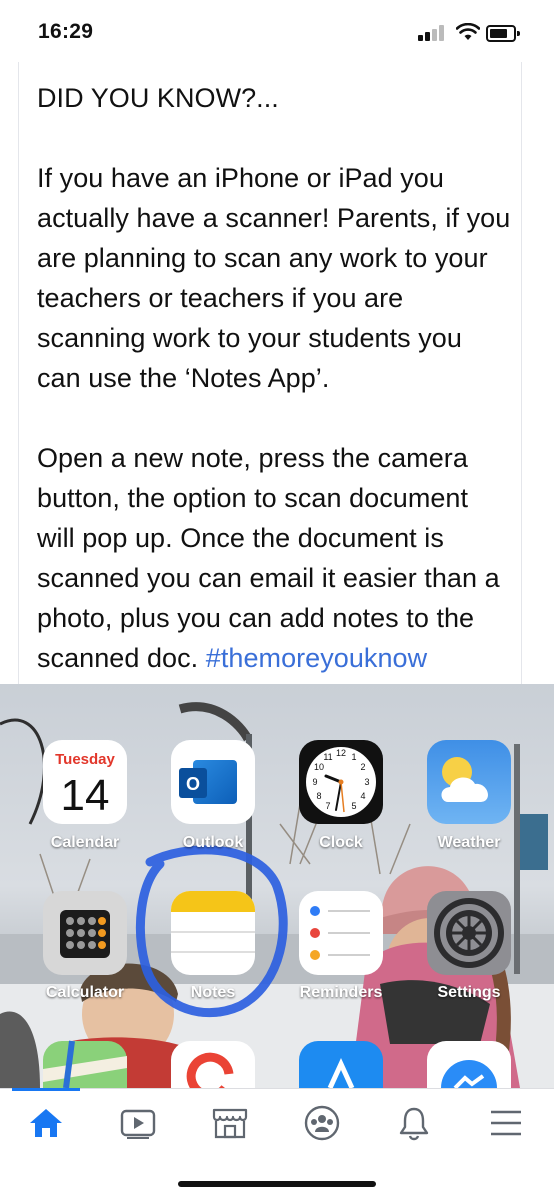  Describe the element at coordinates (341, 842) in the screenshot. I see `clock-app-label: Clock` at that location.